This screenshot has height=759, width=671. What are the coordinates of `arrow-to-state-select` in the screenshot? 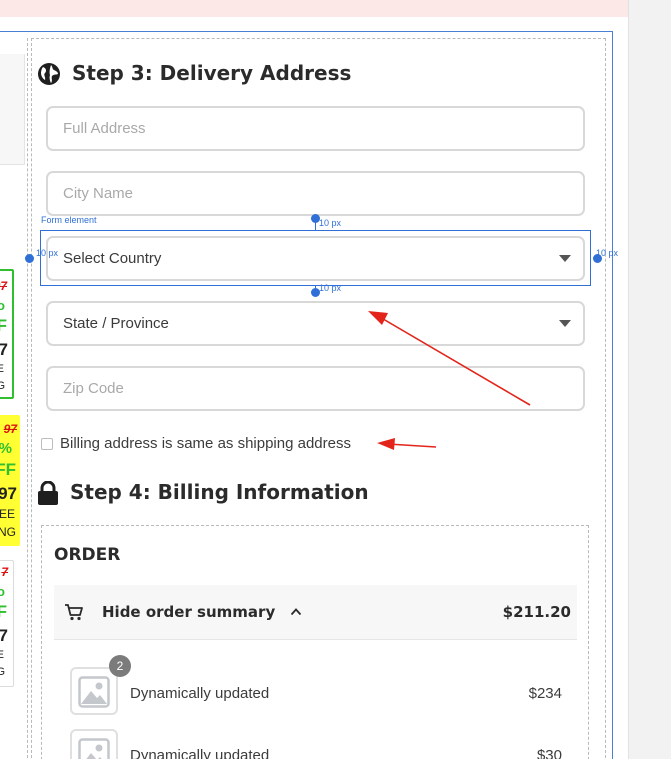 It's located at (449, 358).